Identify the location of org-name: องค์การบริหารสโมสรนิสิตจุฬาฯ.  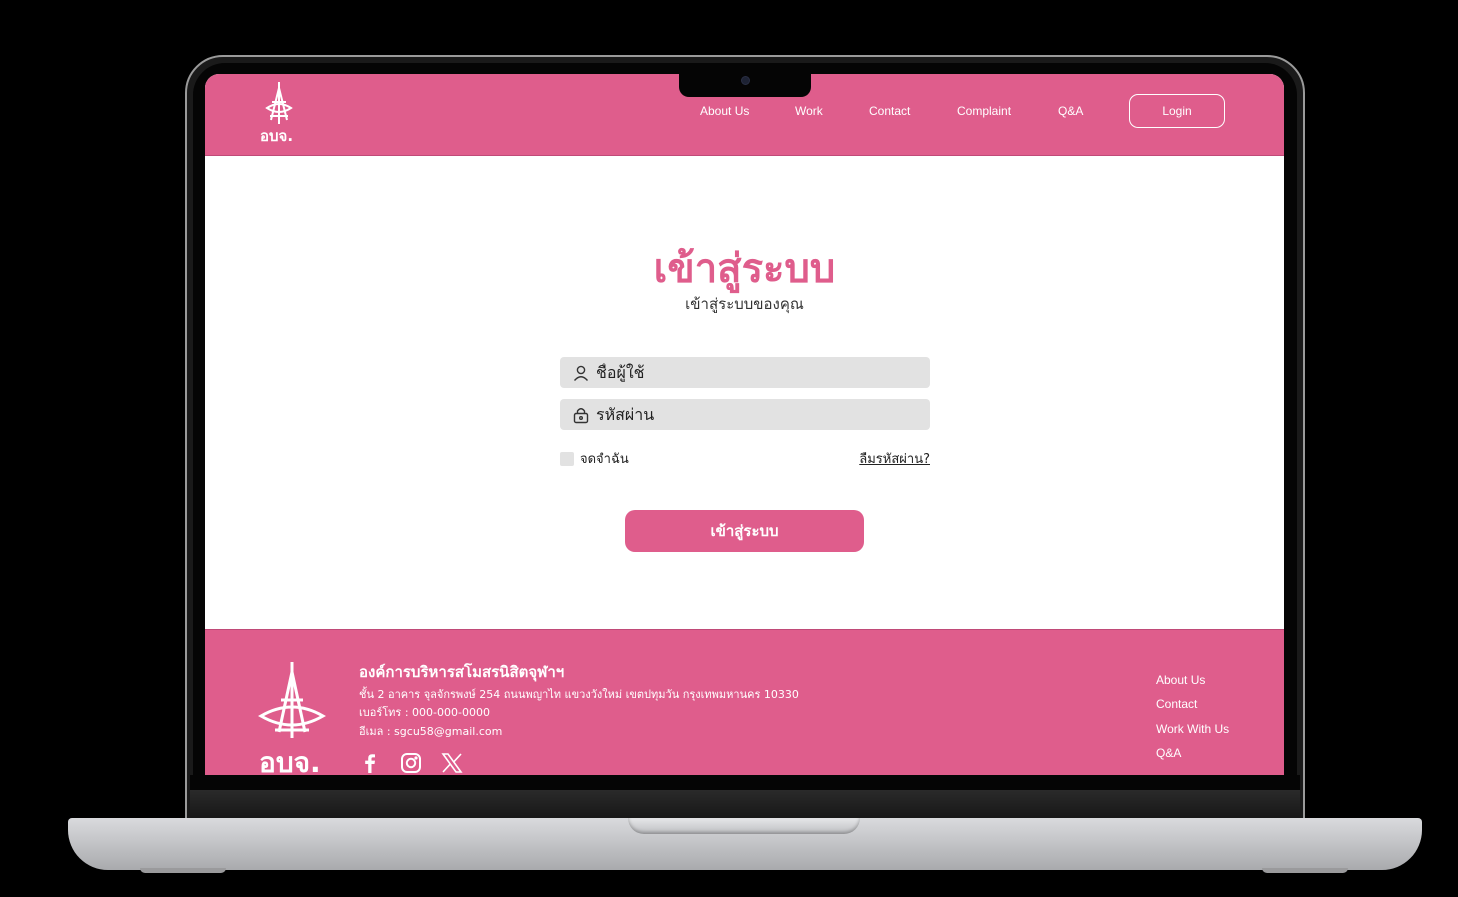
(462, 672).